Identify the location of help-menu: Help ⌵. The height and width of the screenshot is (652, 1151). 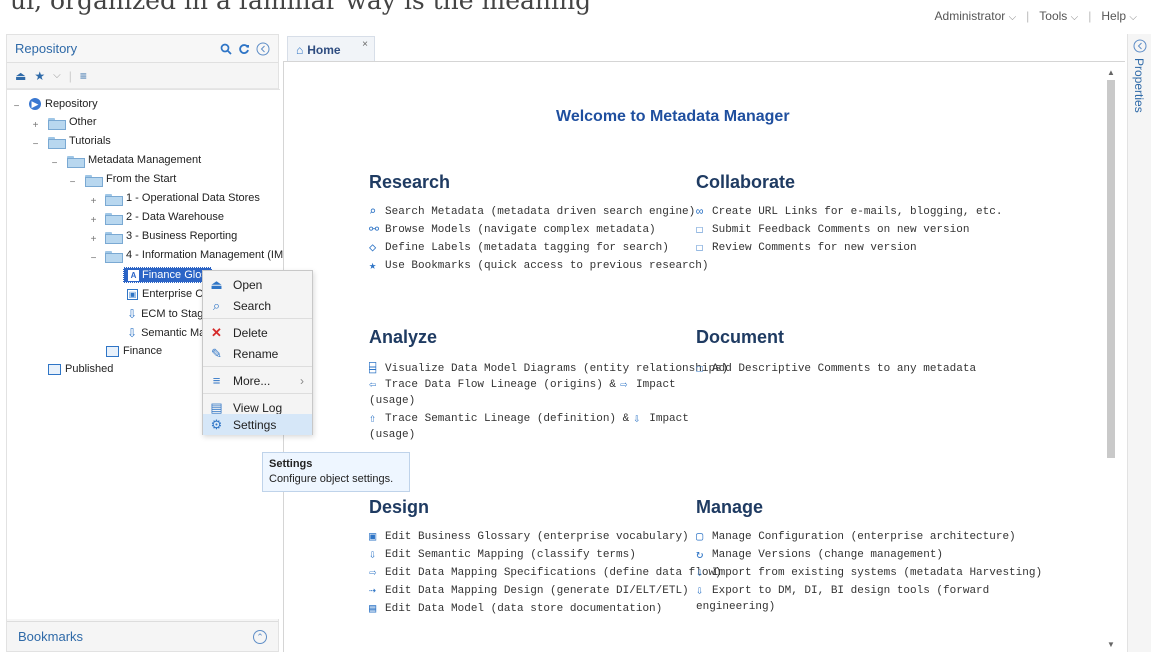
(1119, 16).